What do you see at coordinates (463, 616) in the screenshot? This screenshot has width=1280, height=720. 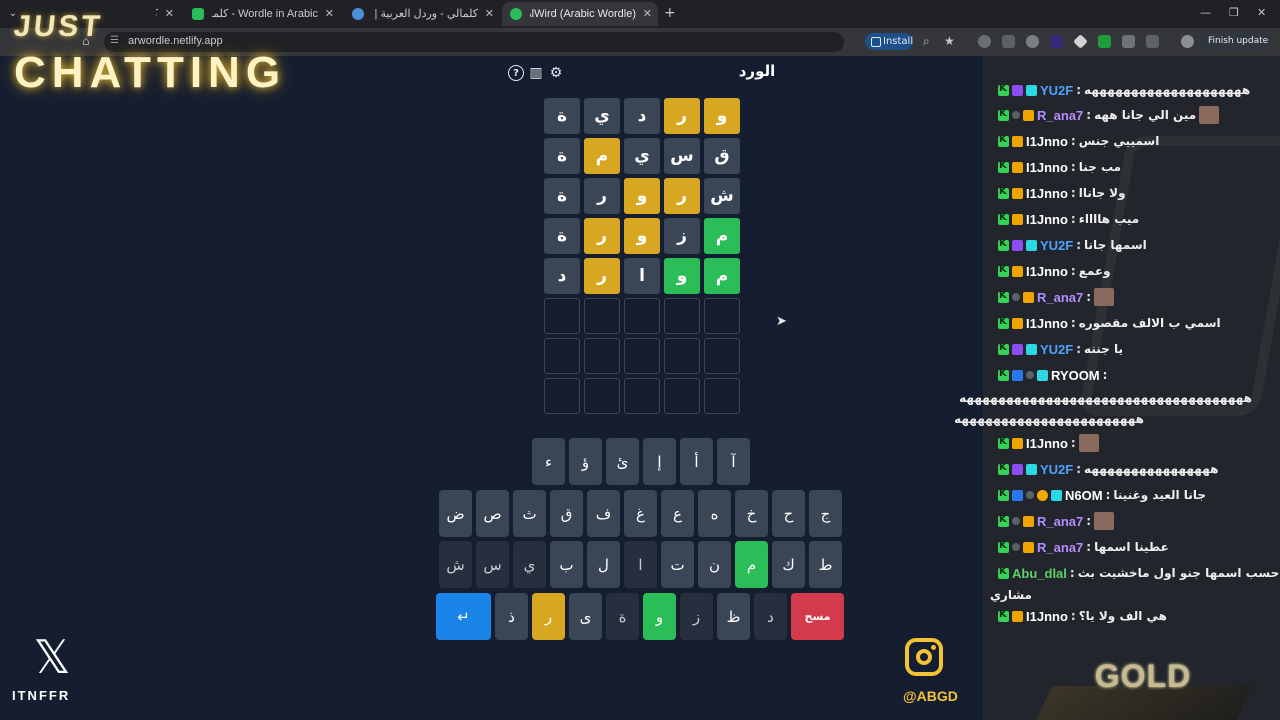 I see `enter-key: ↵` at bounding box center [463, 616].